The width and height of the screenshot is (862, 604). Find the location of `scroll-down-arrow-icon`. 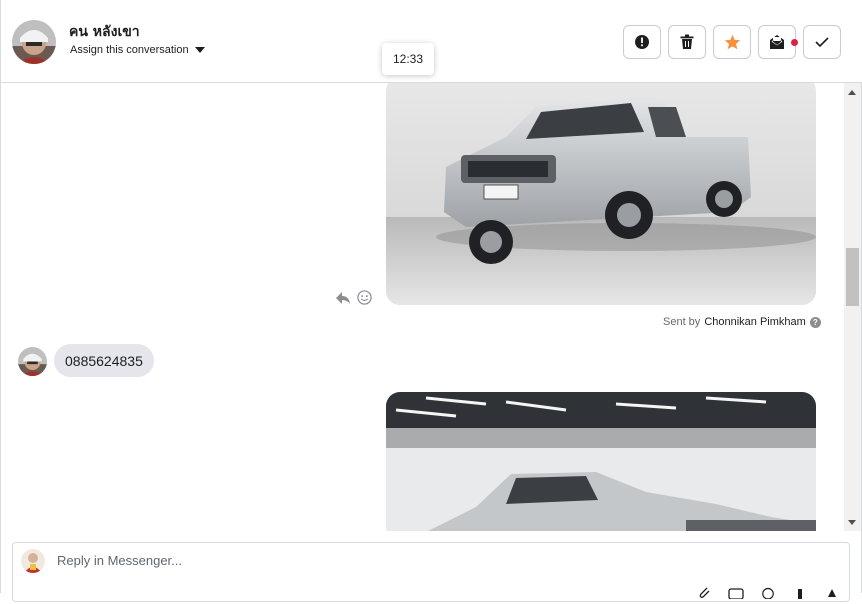

scroll-down-arrow-icon is located at coordinates (852, 522).